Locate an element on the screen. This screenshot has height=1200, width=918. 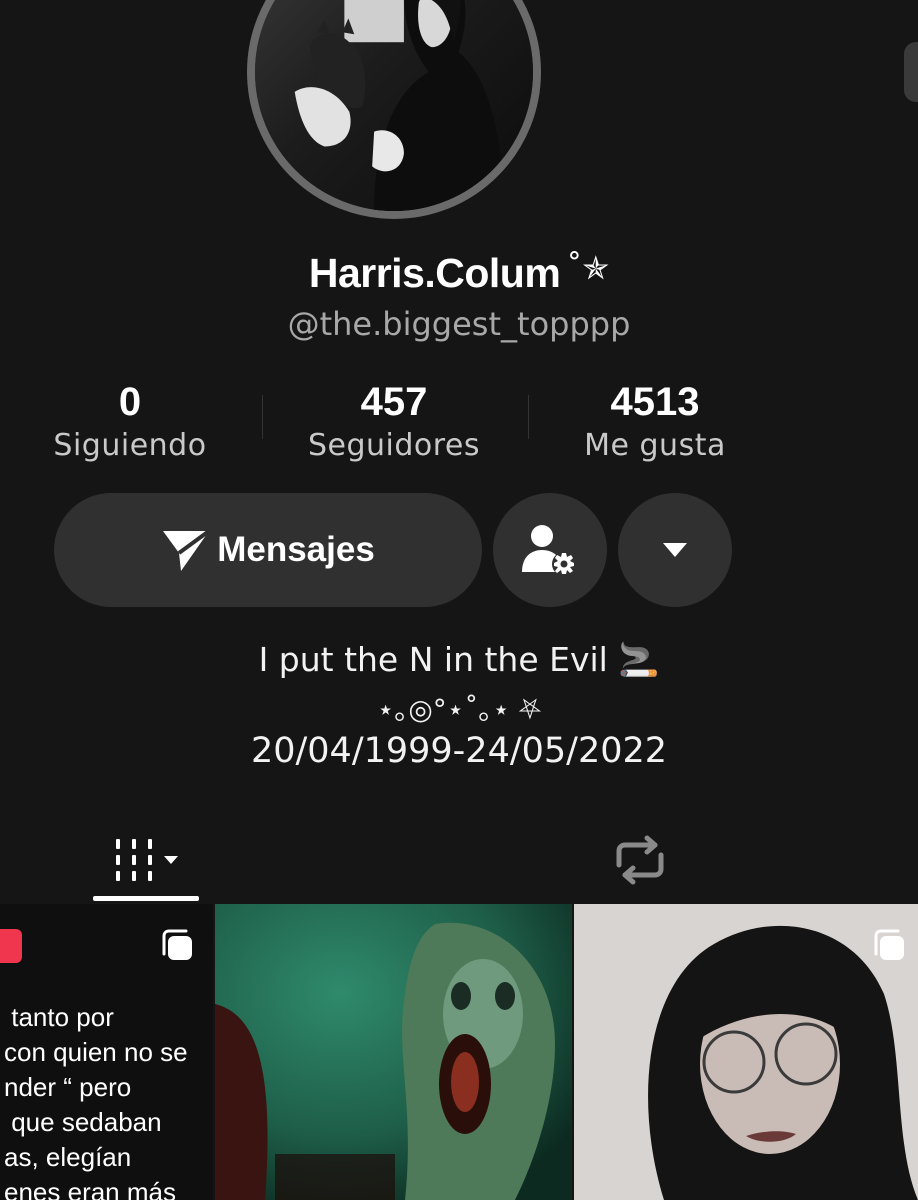
avatar is located at coordinates (394, 109).